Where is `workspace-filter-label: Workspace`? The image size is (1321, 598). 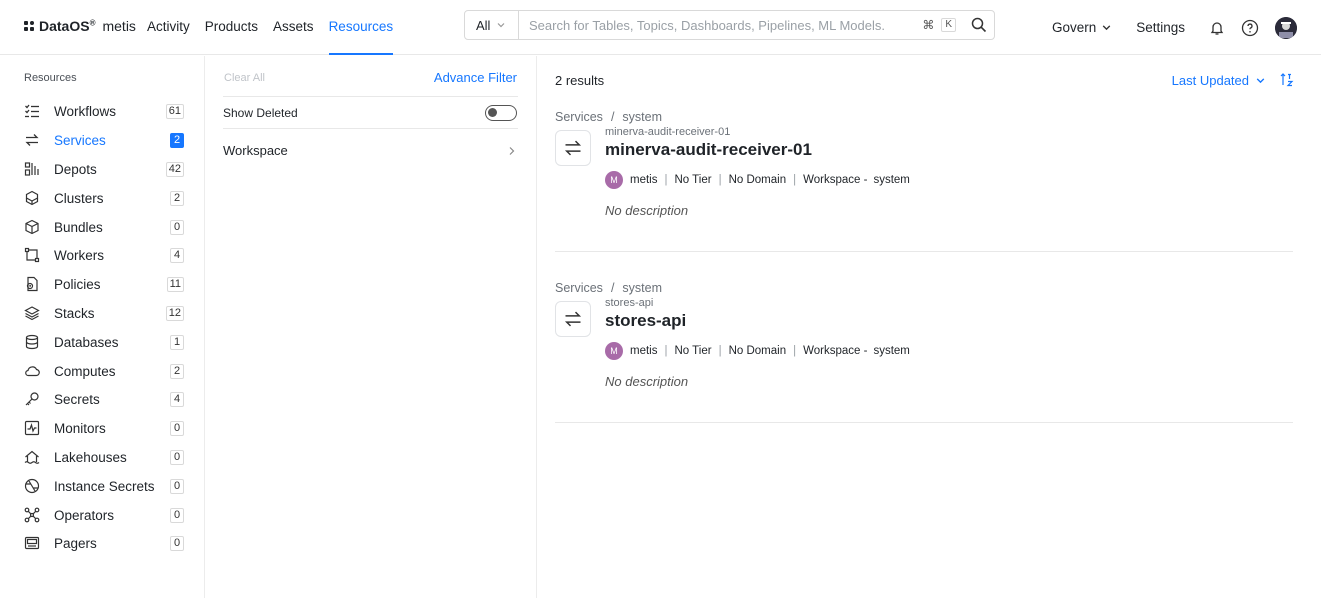
workspace-filter-label: Workspace is located at coordinates (255, 150).